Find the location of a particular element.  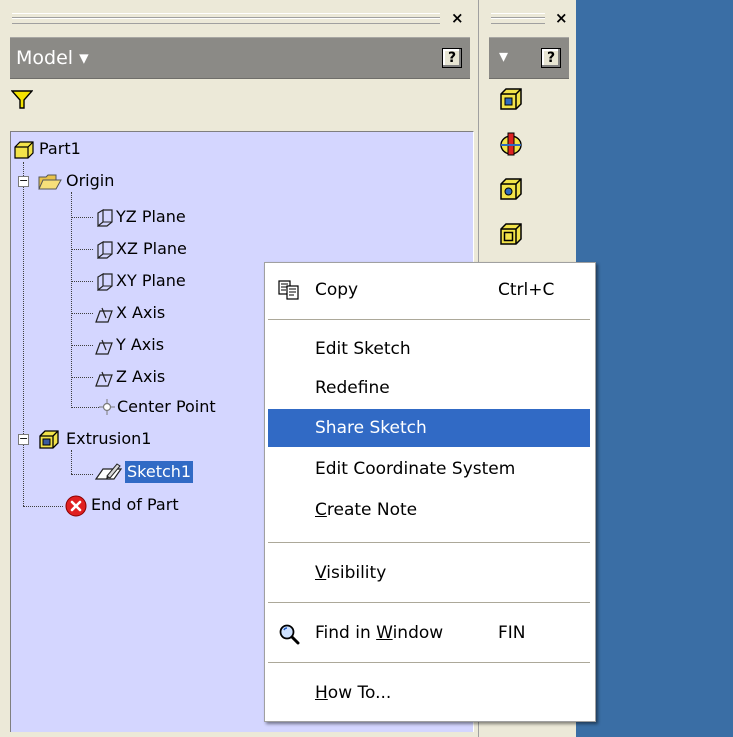

tree-label-selected: Sketch1 is located at coordinates (159, 472).